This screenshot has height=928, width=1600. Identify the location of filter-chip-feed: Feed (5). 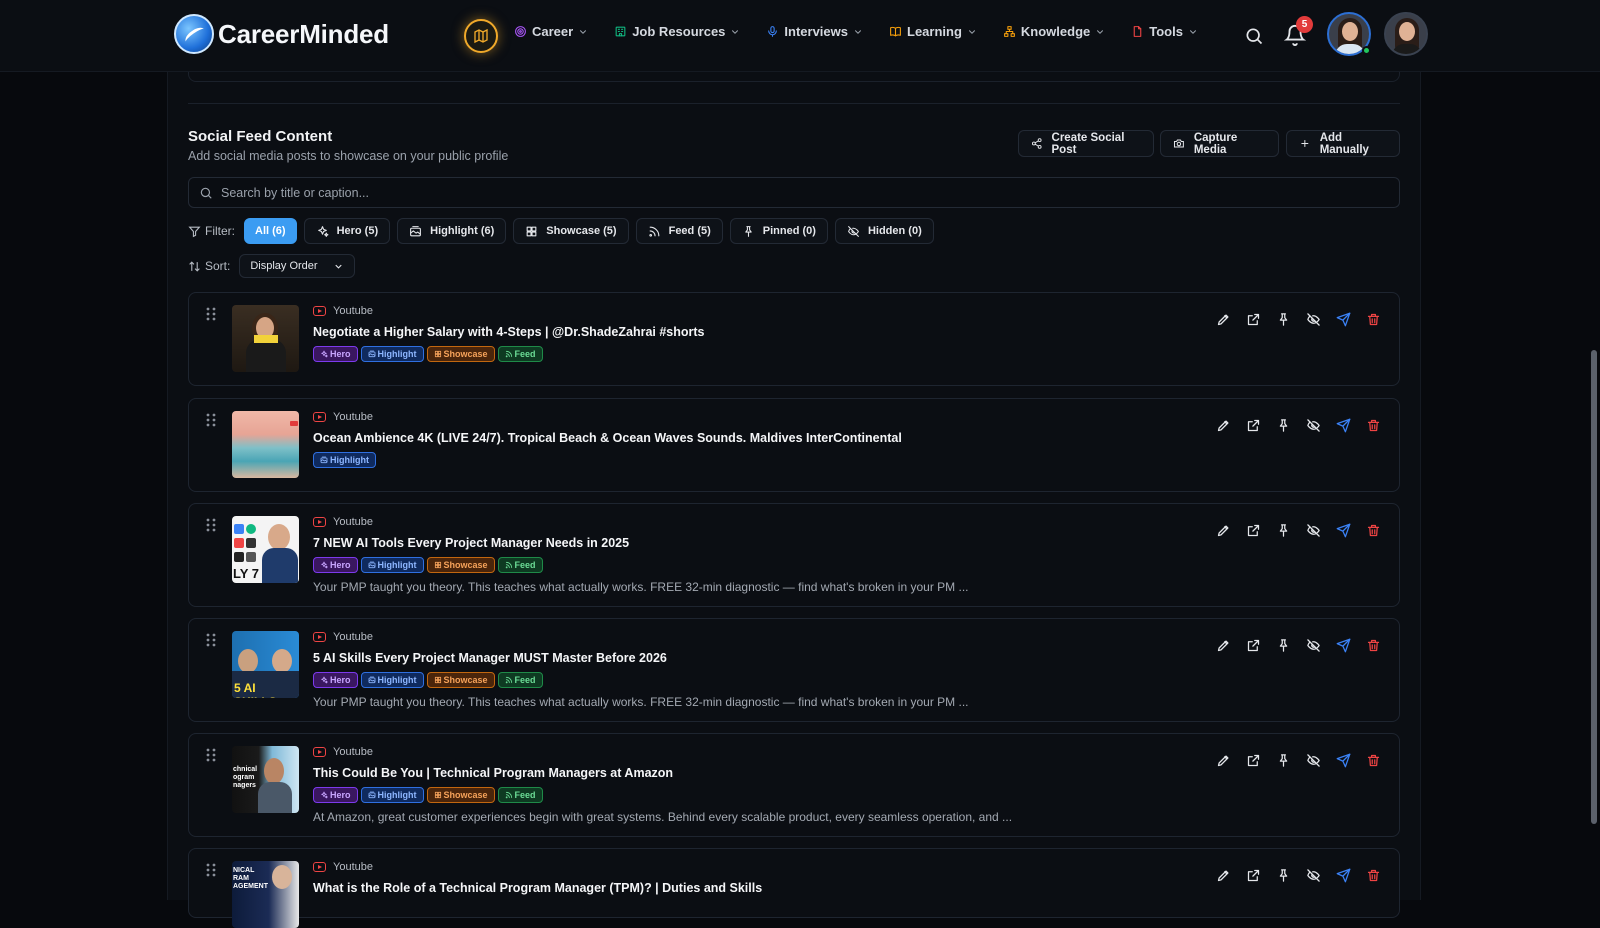
(679, 231).